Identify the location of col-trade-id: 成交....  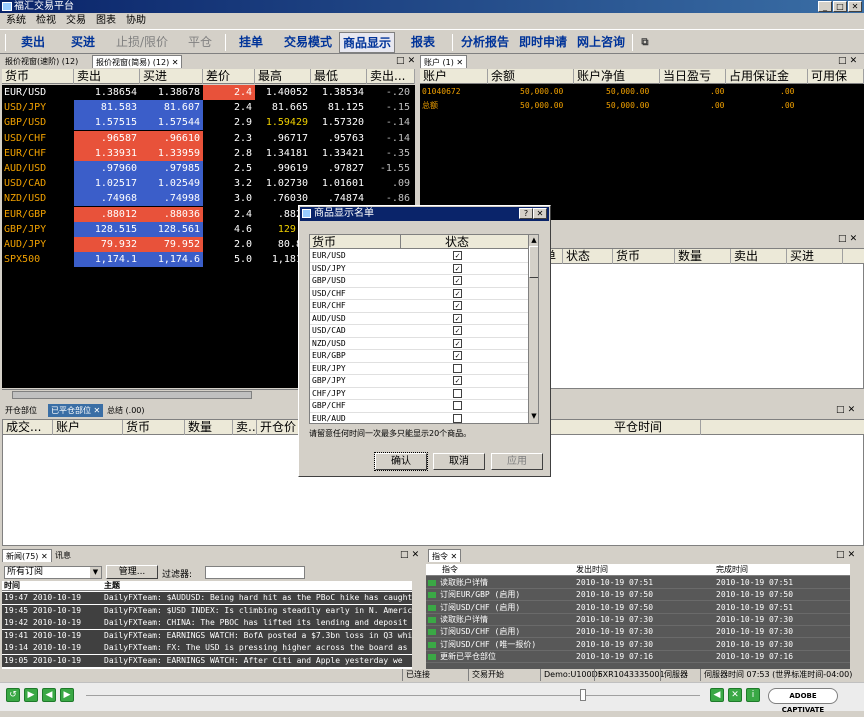
(28, 427).